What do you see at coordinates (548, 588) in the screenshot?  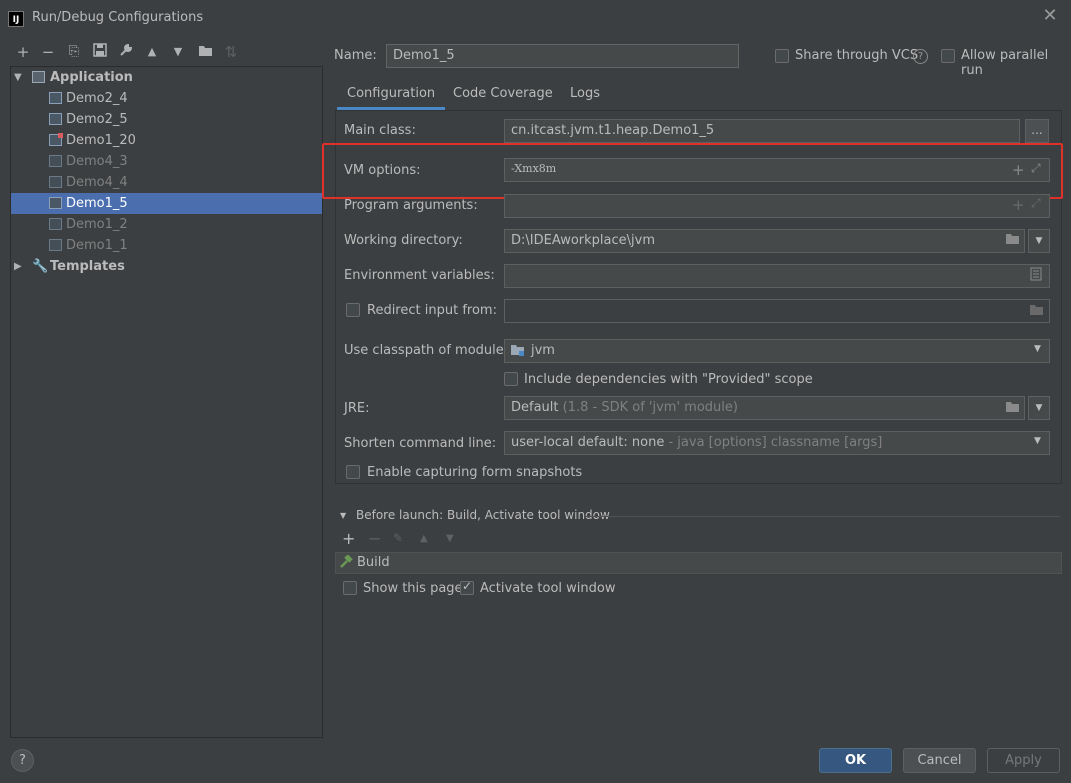 I see `activate-tool-window-label: Activate tool window` at bounding box center [548, 588].